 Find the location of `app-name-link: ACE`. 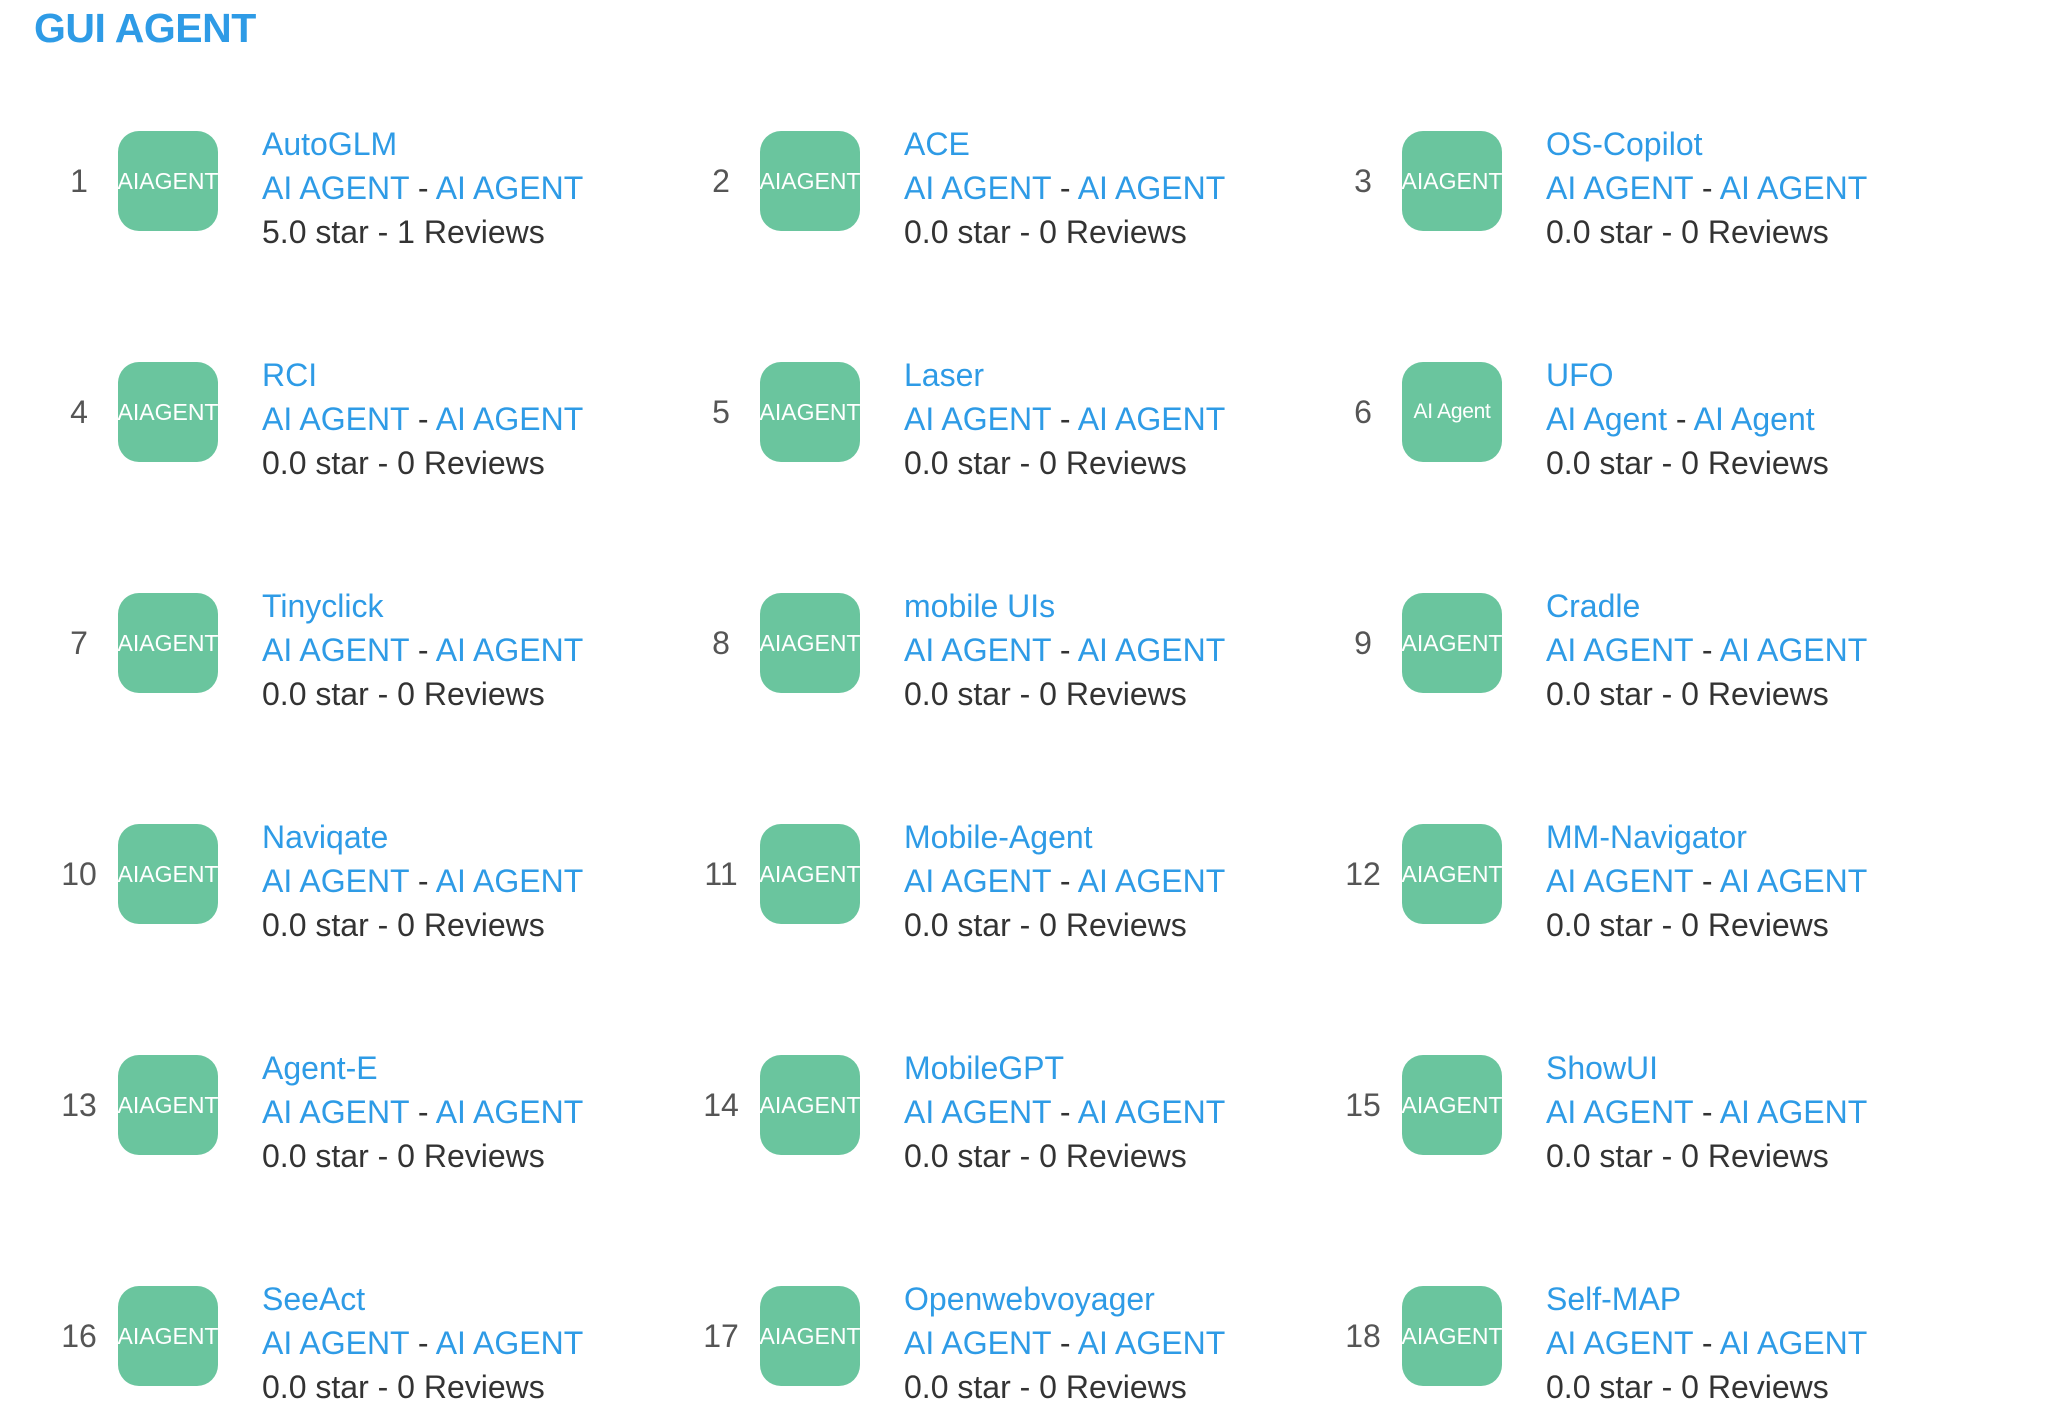

app-name-link: ACE is located at coordinates (937, 144).